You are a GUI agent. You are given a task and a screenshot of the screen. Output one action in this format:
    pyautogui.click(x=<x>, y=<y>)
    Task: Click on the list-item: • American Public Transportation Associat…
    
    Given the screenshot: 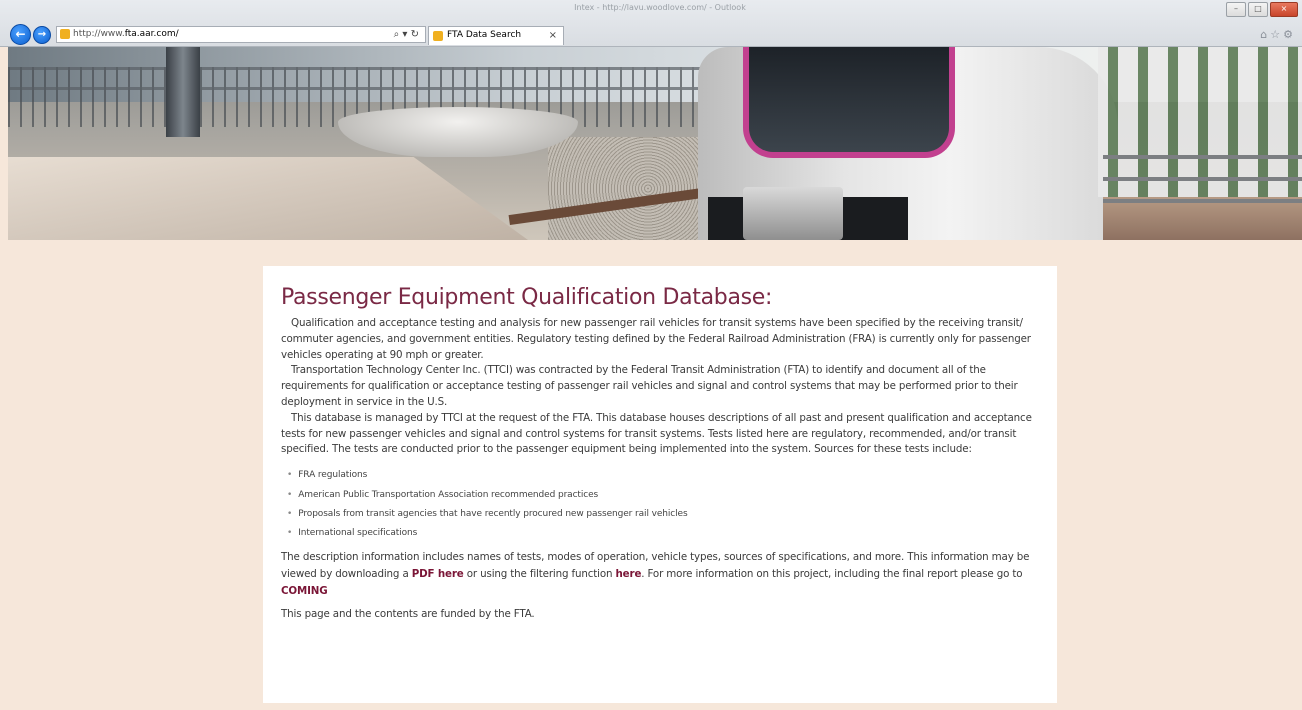 What is the action you would take?
    pyautogui.click(x=660, y=495)
    